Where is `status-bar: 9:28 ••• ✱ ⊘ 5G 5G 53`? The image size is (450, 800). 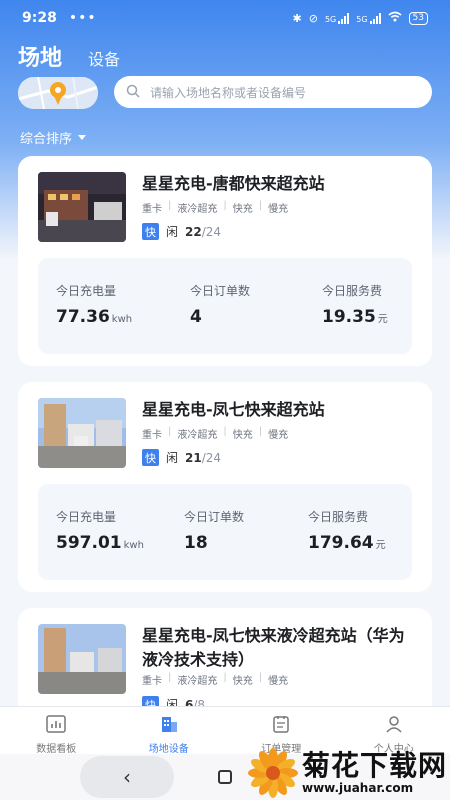 status-bar: 9:28 ••• ✱ ⊘ 5G 5G 53 is located at coordinates (225, 18).